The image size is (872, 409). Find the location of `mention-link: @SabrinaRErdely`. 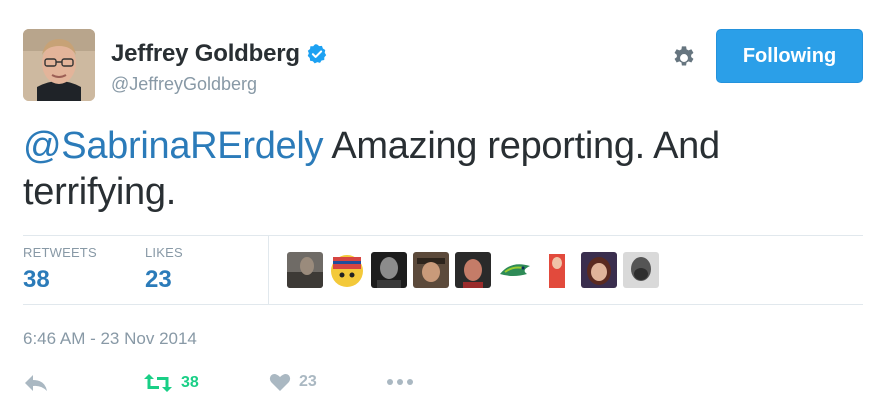

mention-link: @SabrinaRErdely is located at coordinates (173, 146).